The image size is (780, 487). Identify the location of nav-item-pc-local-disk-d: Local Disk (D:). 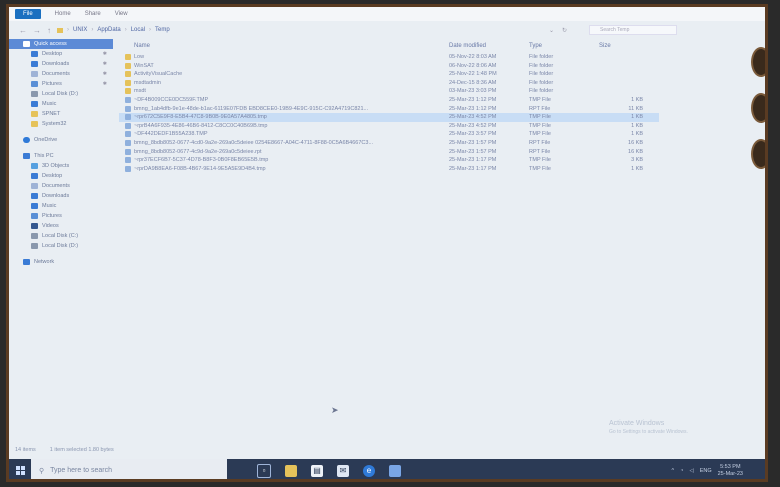
(61, 246).